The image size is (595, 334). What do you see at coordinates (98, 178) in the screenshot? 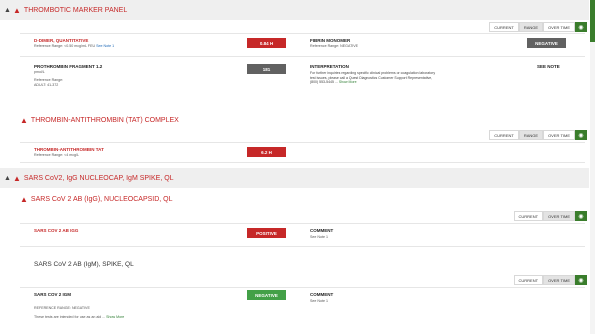
I see `panel-title: SARS CoV2, IgG NUCLEOCAP, IgM SPIKE, QL` at bounding box center [98, 178].